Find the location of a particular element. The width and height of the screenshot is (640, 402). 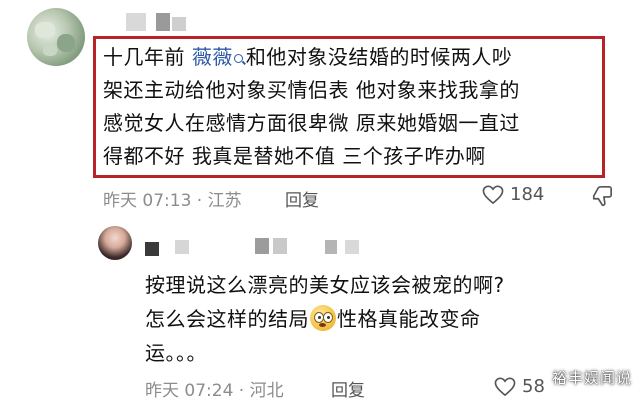

comment-body-line: 得都不好 我真是替她不值 三个孩子咋办啊 is located at coordinates (294, 156).